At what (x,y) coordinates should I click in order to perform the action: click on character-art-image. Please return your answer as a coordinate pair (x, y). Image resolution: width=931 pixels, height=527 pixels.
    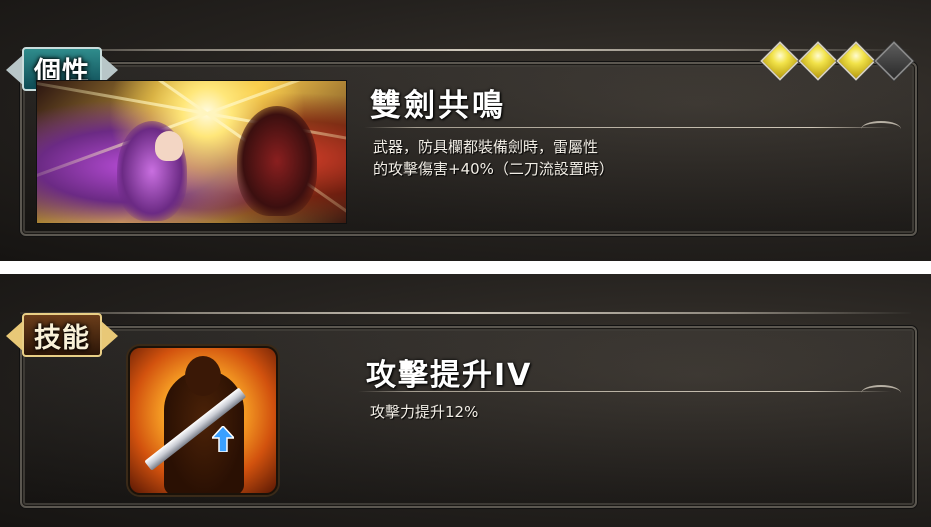
    Looking at the image, I should click on (191, 152).